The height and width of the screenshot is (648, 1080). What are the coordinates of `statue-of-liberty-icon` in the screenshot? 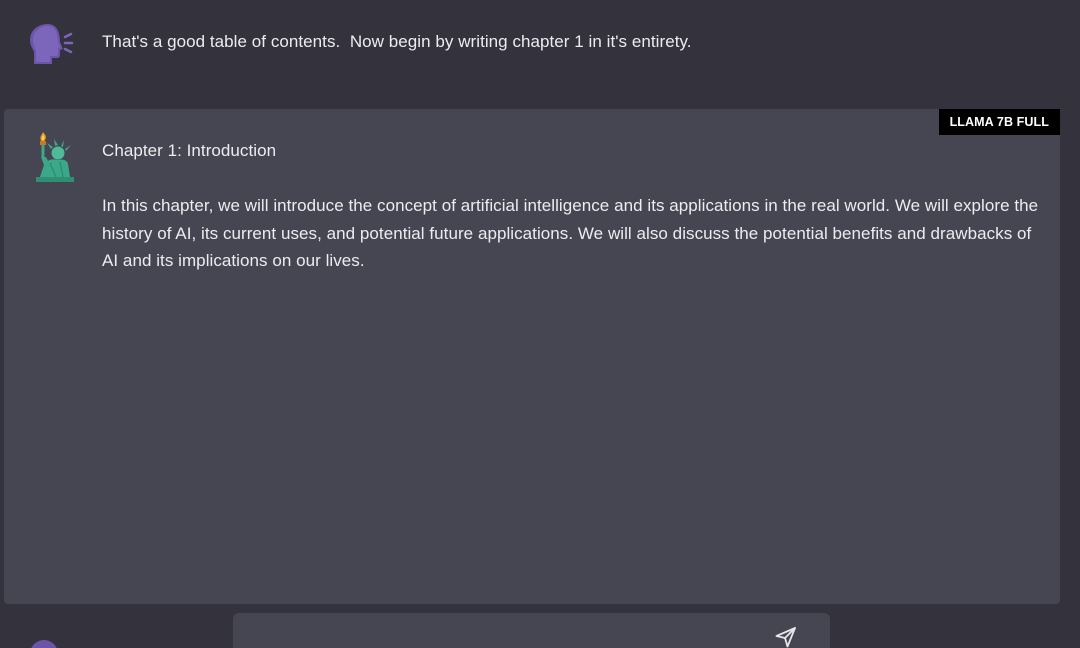 It's located at (54, 156).